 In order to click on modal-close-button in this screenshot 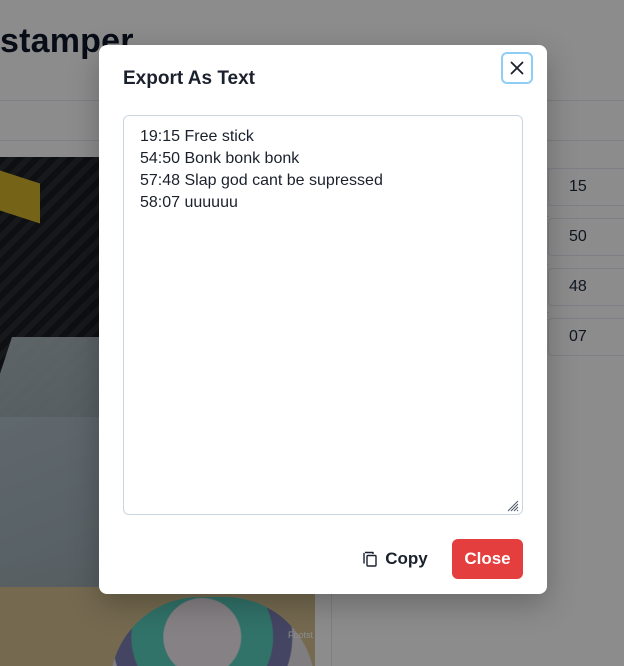, I will do `click(517, 68)`.